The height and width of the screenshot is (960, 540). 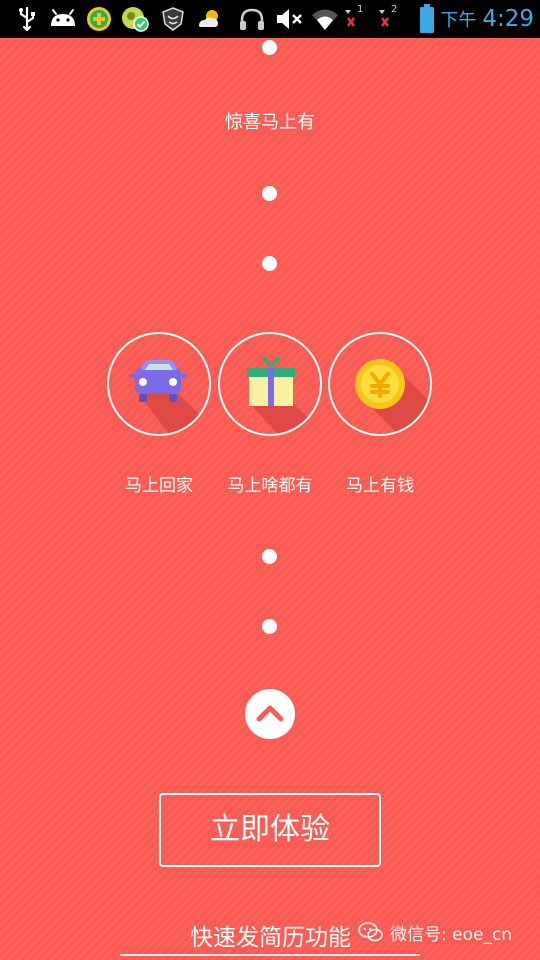 I want to click on top-label: 惊喜马上有, so click(x=270, y=122).